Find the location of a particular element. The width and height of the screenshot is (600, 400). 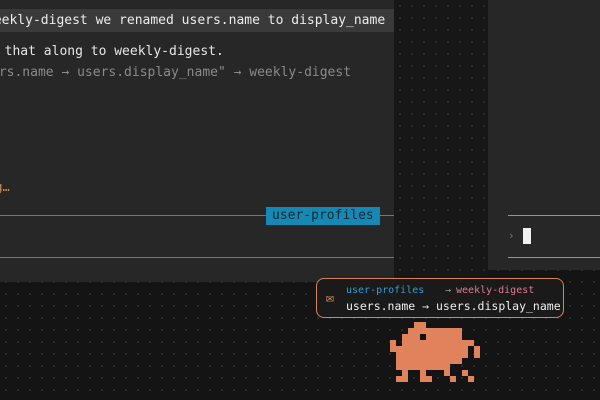

mail-icon: ✉ is located at coordinates (330, 298).